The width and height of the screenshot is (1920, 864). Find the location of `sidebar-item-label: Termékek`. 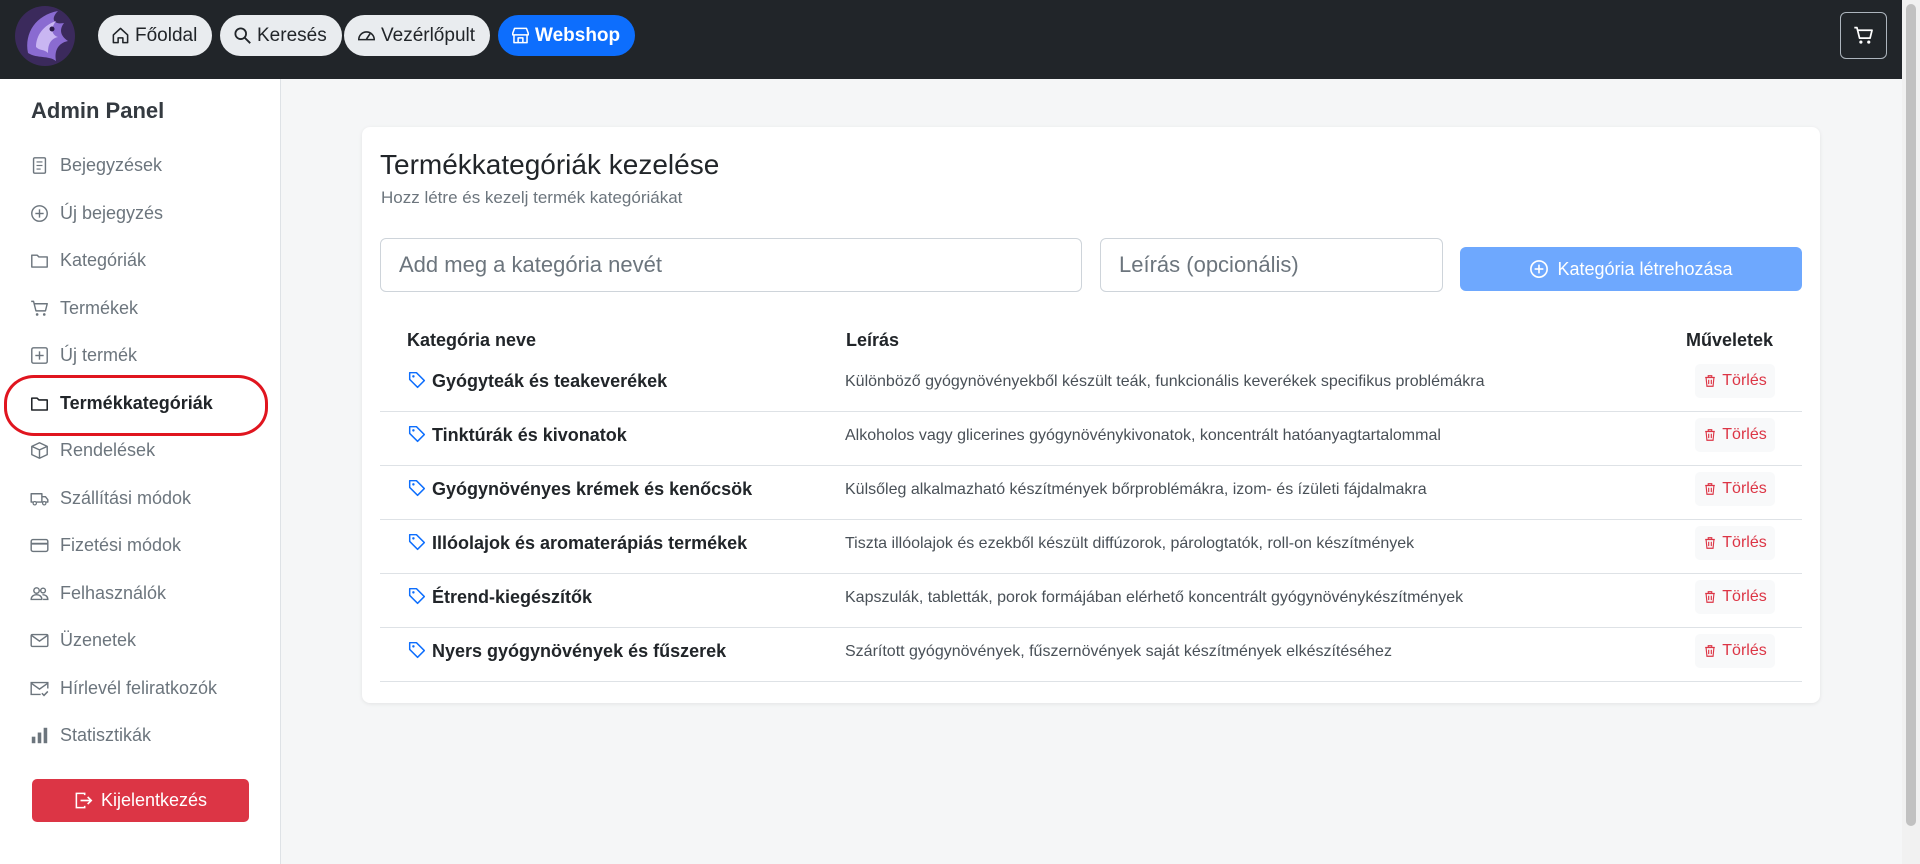

sidebar-item-label: Termékek is located at coordinates (99, 307).